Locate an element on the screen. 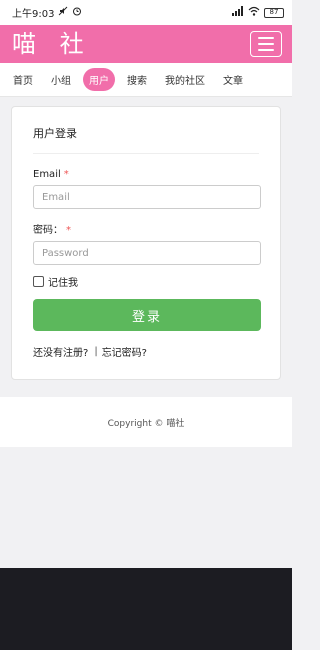  status-bar: 上午9:03 87 is located at coordinates (146, 12).